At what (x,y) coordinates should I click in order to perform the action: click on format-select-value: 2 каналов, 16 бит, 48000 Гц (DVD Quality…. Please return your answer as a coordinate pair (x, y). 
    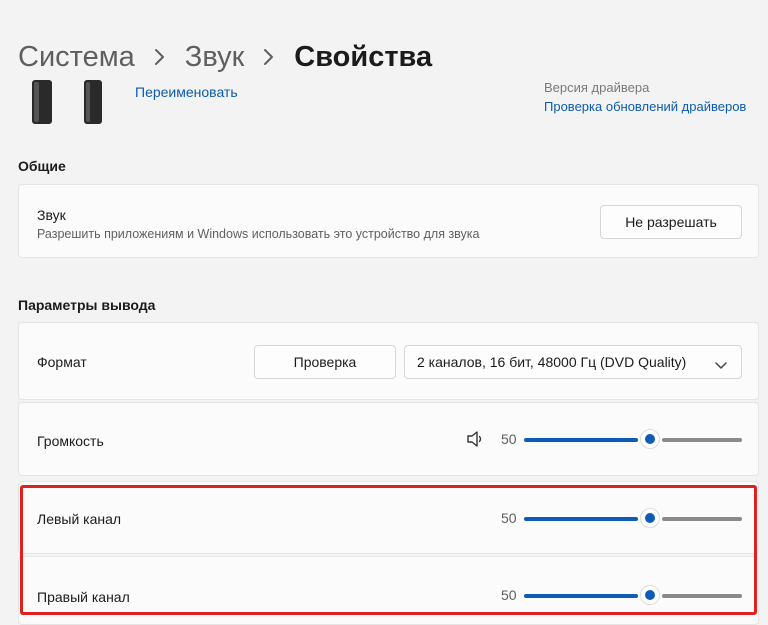
    Looking at the image, I should click on (552, 362).